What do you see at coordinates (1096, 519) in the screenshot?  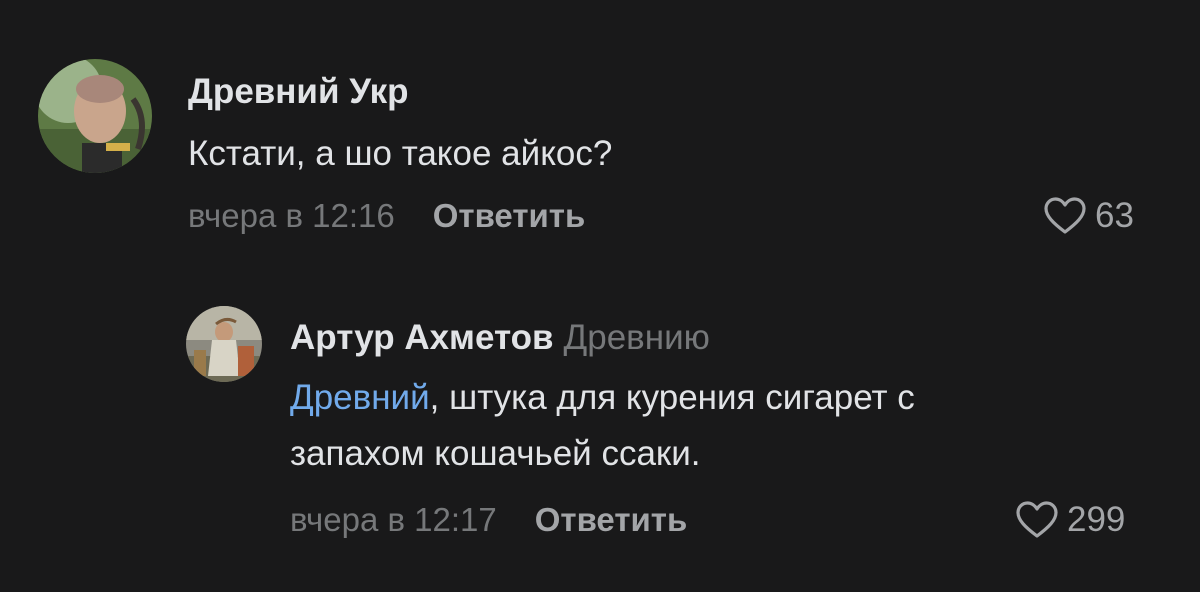 I see `like-count: 299` at bounding box center [1096, 519].